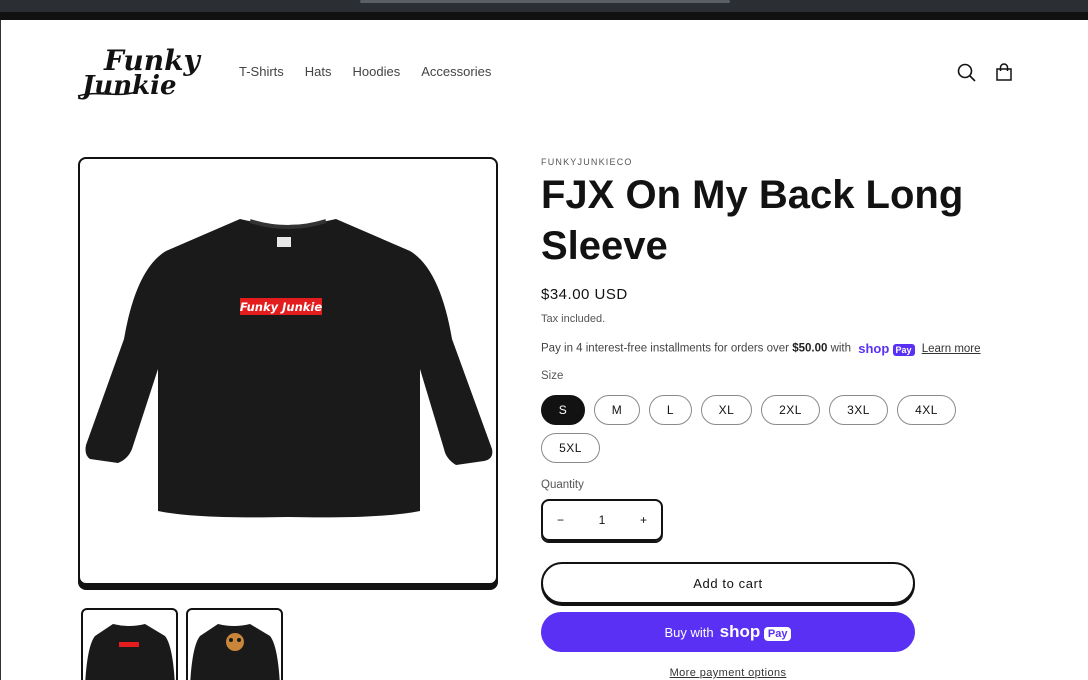  Describe the element at coordinates (129, 644) in the screenshot. I see `thumbnail-front` at that location.